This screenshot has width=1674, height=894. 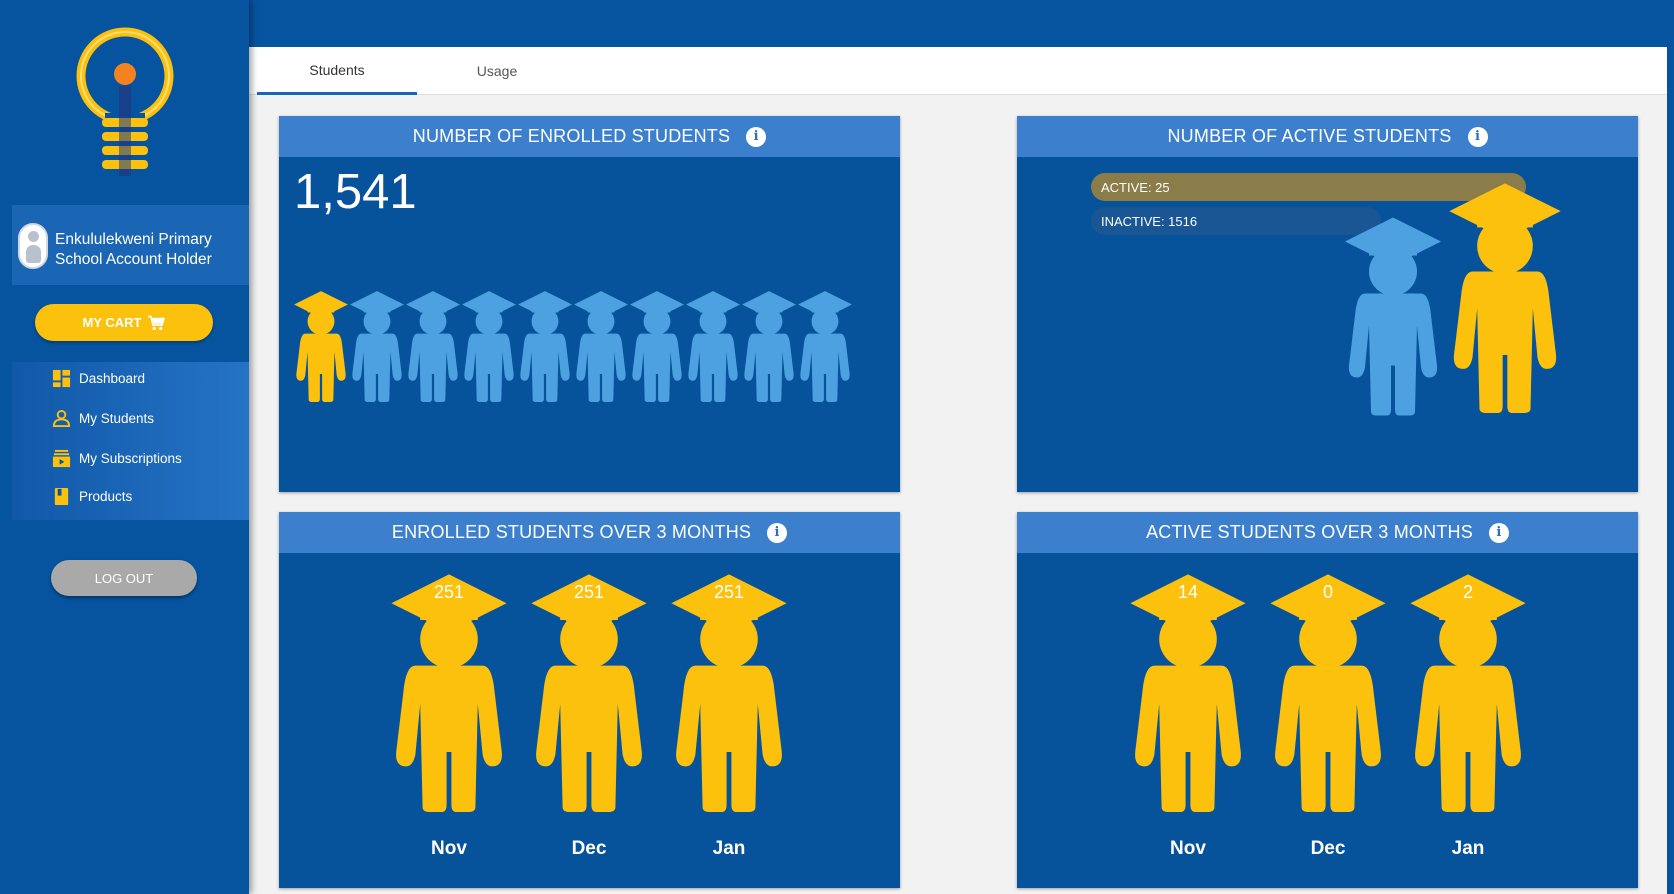 I want to click on sidebar-item-label: Products, so click(x=106, y=496).